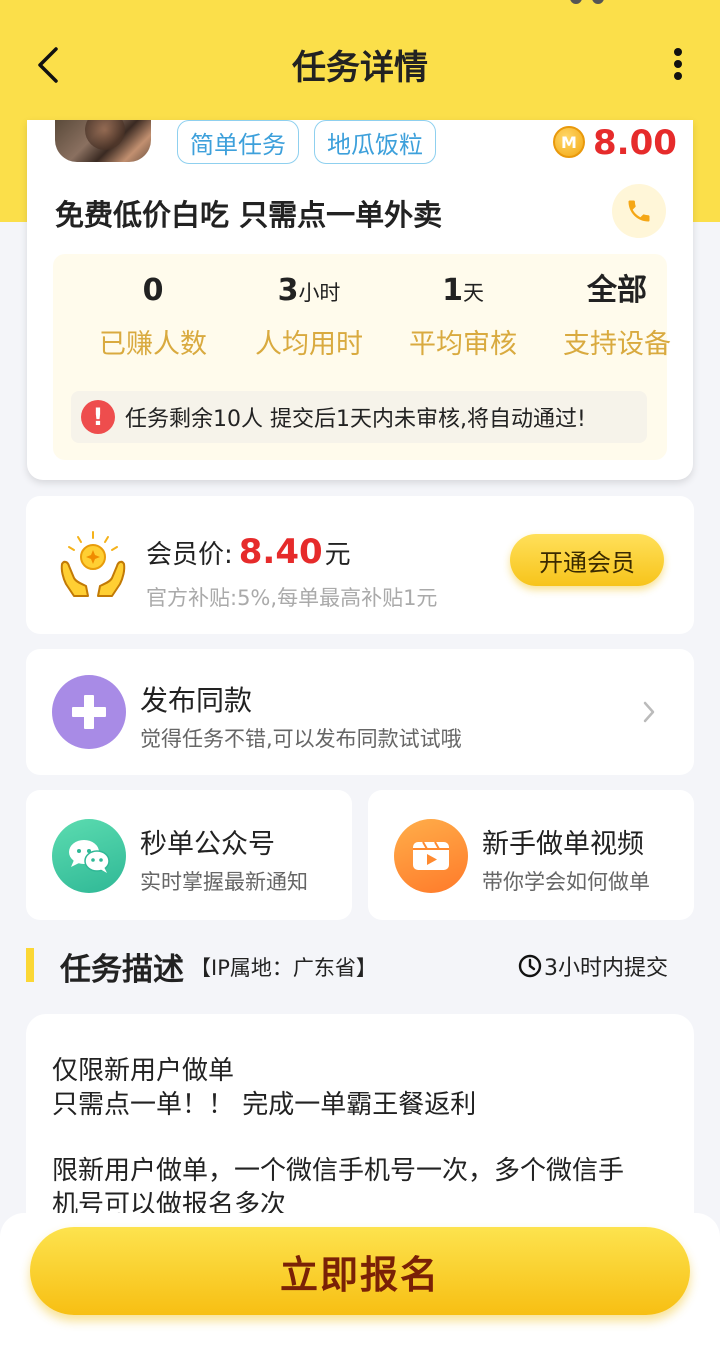  I want to click on clock-icon, so click(530, 966).